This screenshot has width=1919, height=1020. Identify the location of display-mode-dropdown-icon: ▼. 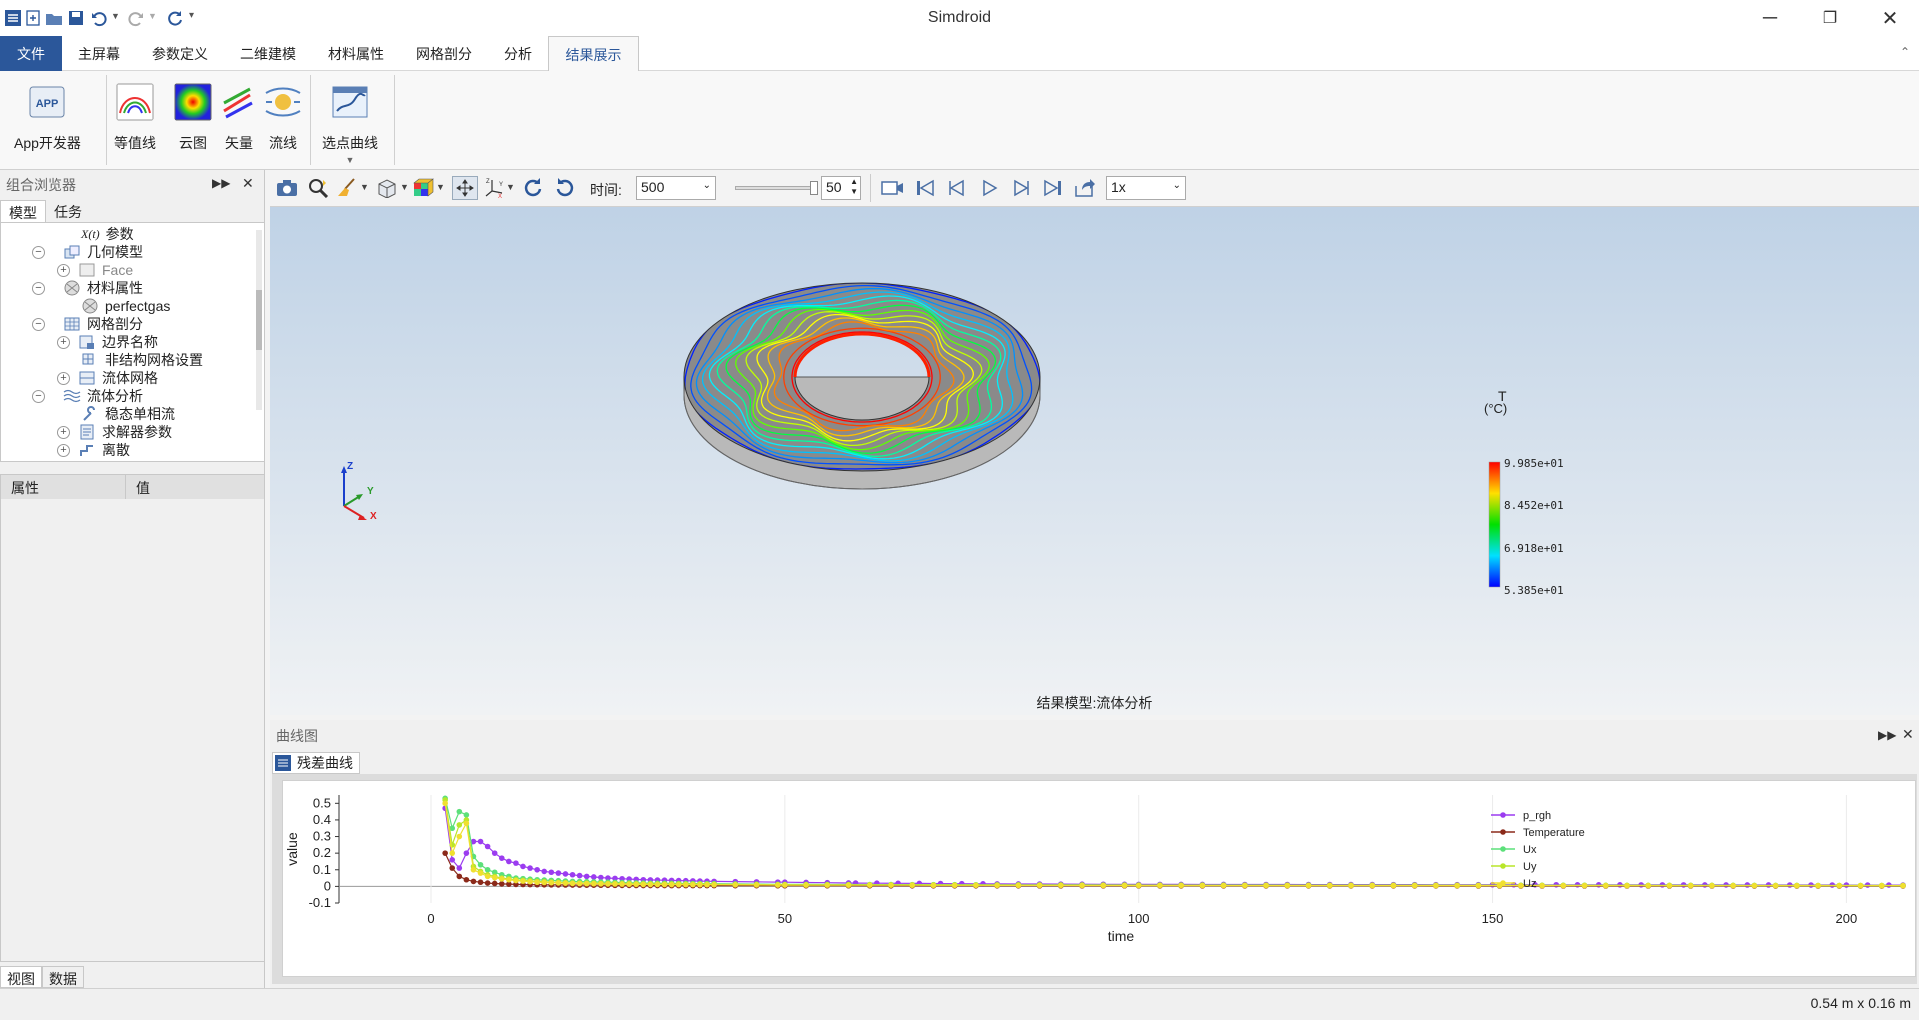
(440, 187).